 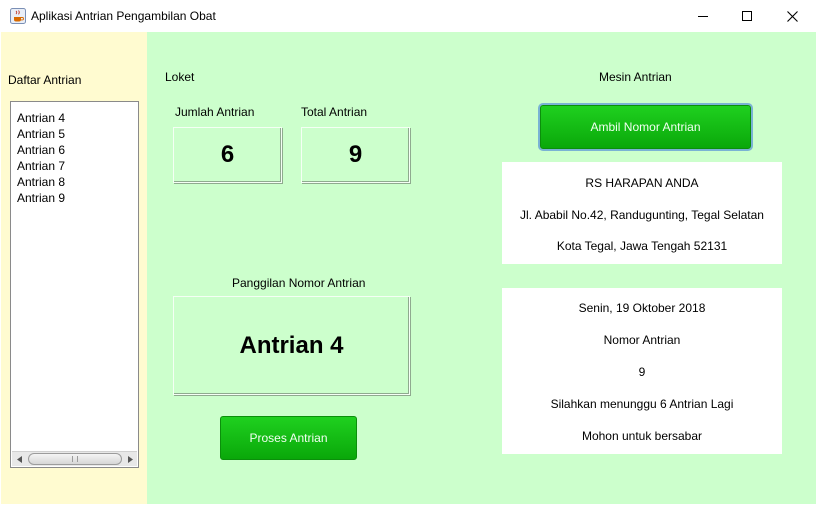 I want to click on panggilan-value: Antrian 4, so click(x=291, y=345).